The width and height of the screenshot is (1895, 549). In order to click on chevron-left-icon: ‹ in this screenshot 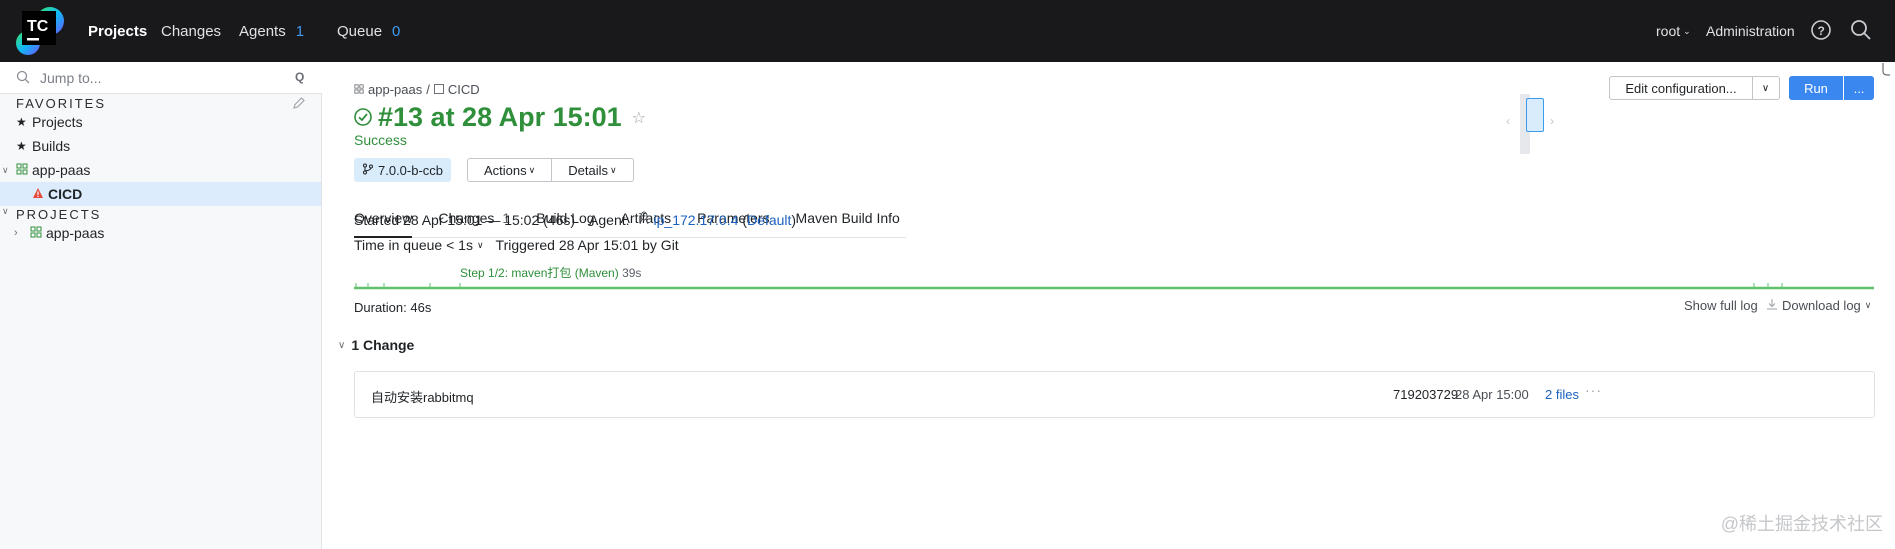, I will do `click(1508, 121)`.